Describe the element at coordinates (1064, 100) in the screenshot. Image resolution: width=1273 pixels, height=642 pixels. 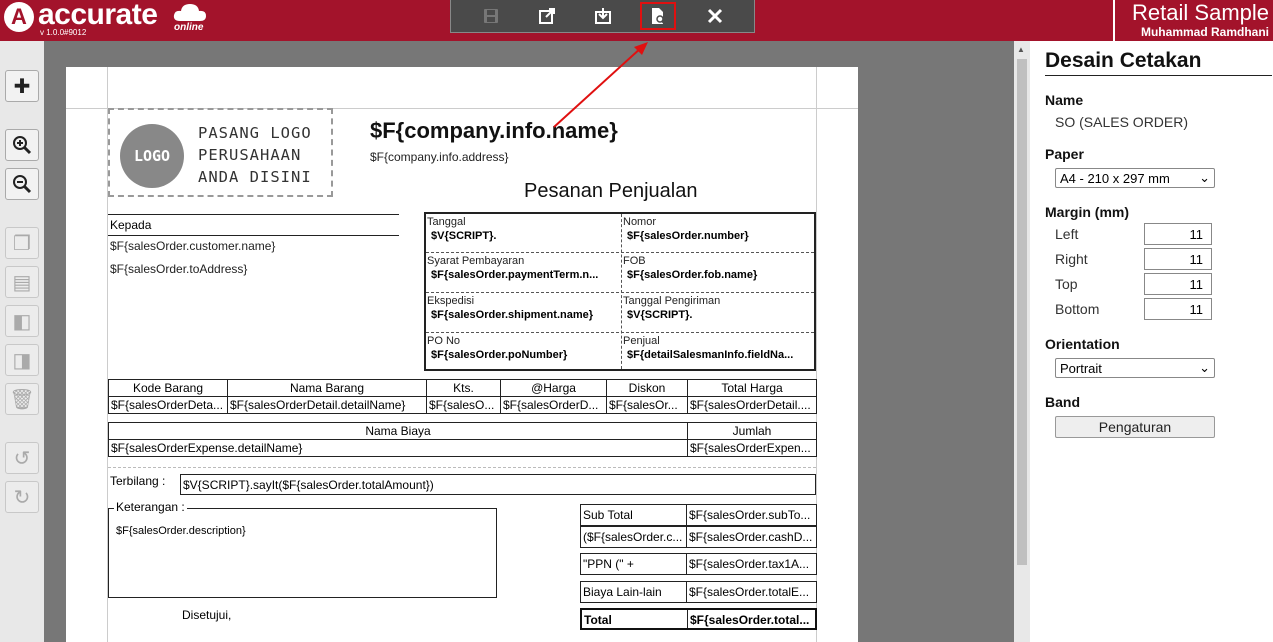
I see `name-label: Name` at that location.